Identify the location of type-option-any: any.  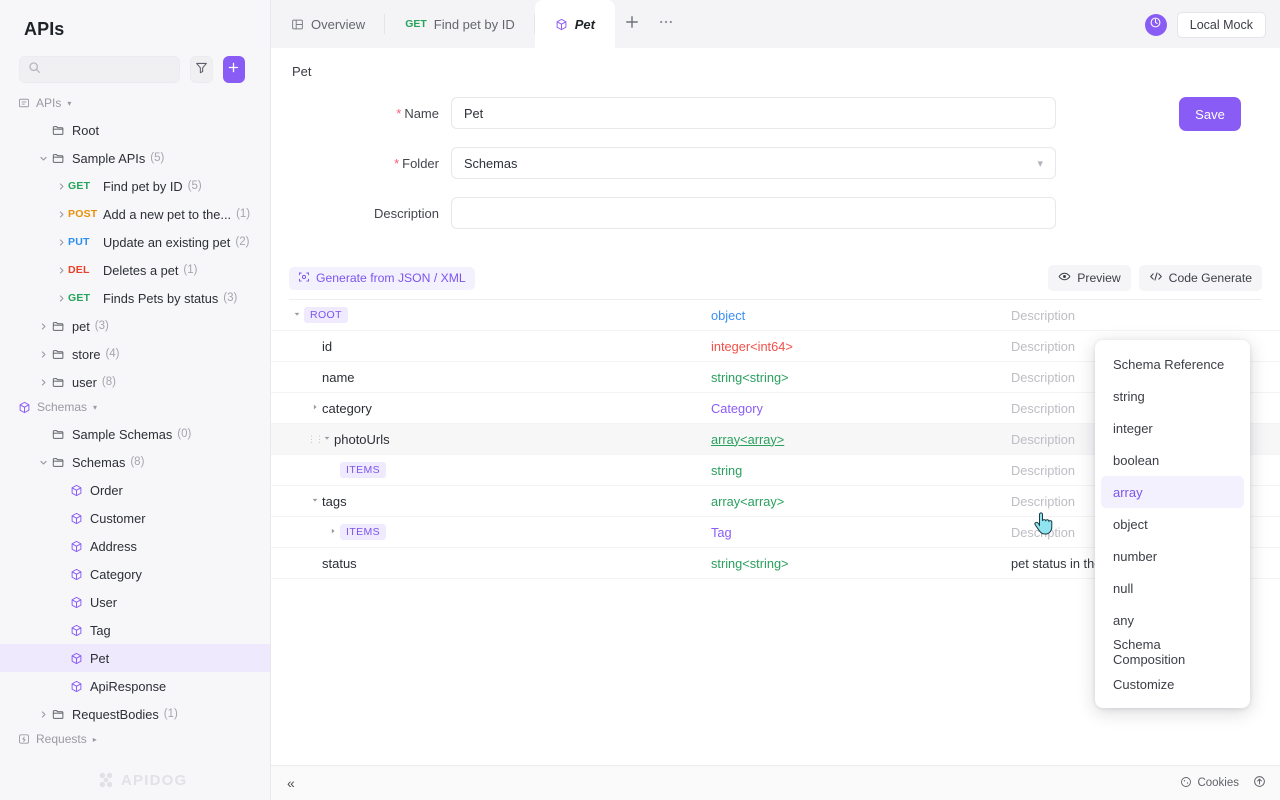
(1172, 620).